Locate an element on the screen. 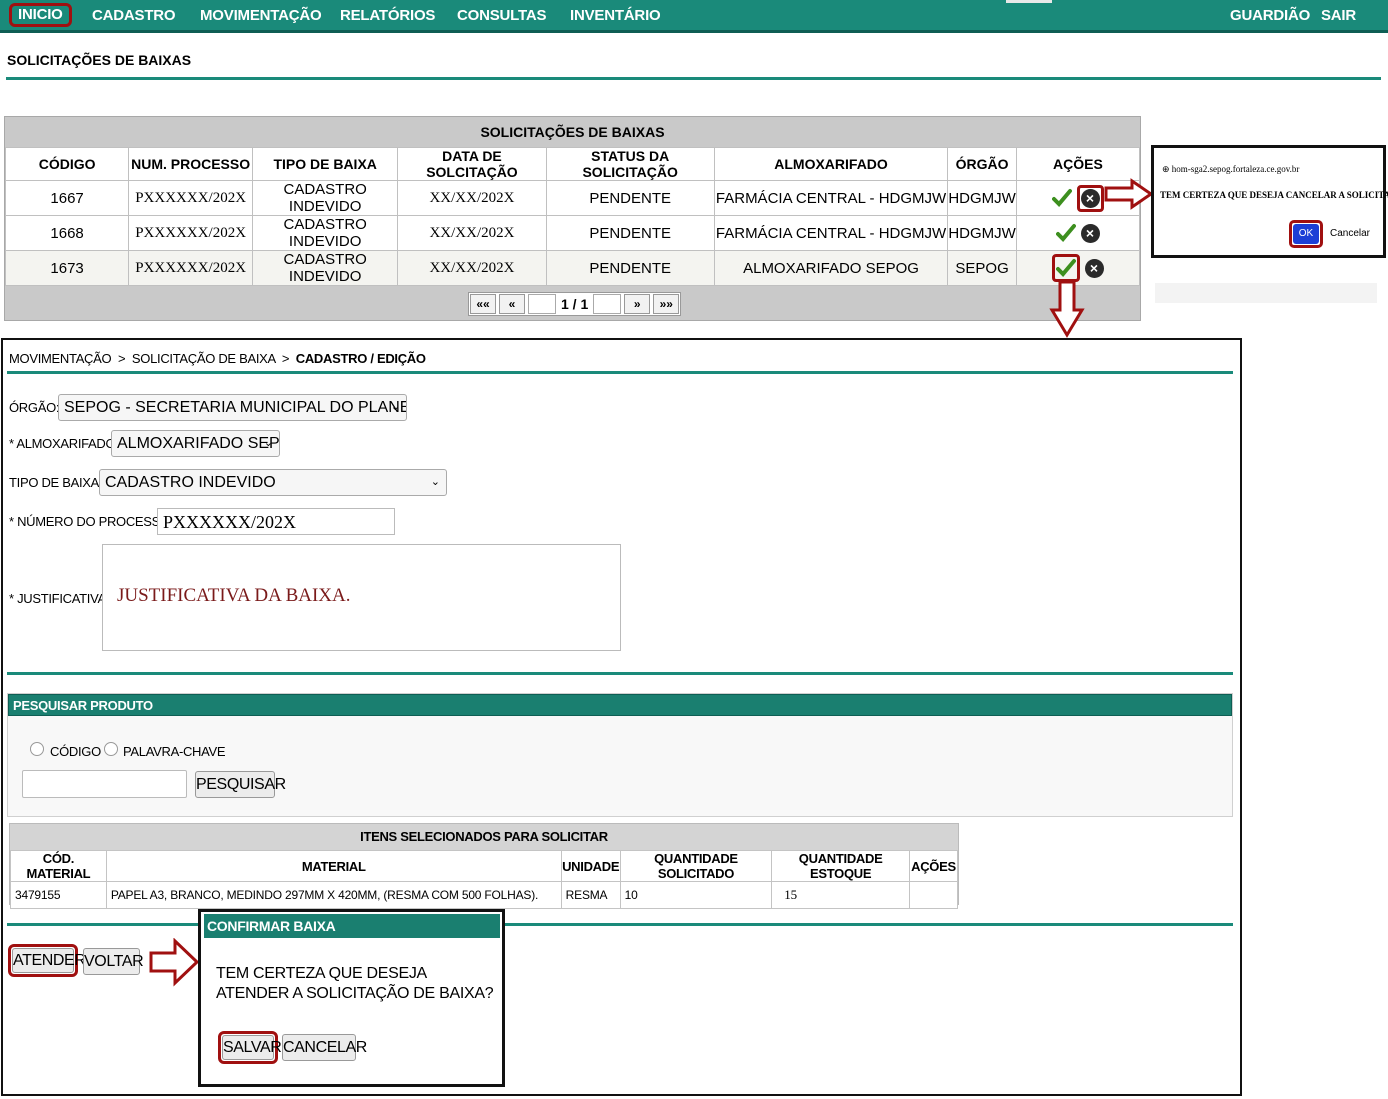 The height and width of the screenshot is (1099, 1388). page-field-right is located at coordinates (607, 304).